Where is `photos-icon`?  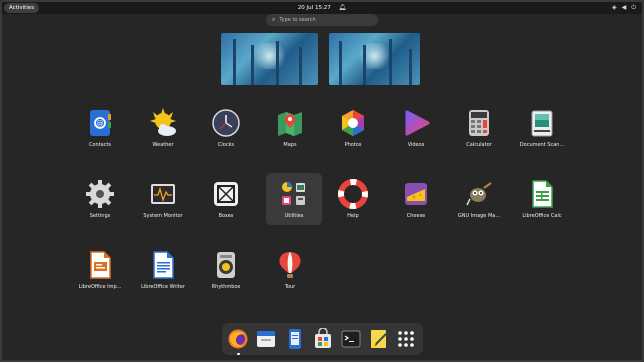 photos-icon is located at coordinates (353, 123).